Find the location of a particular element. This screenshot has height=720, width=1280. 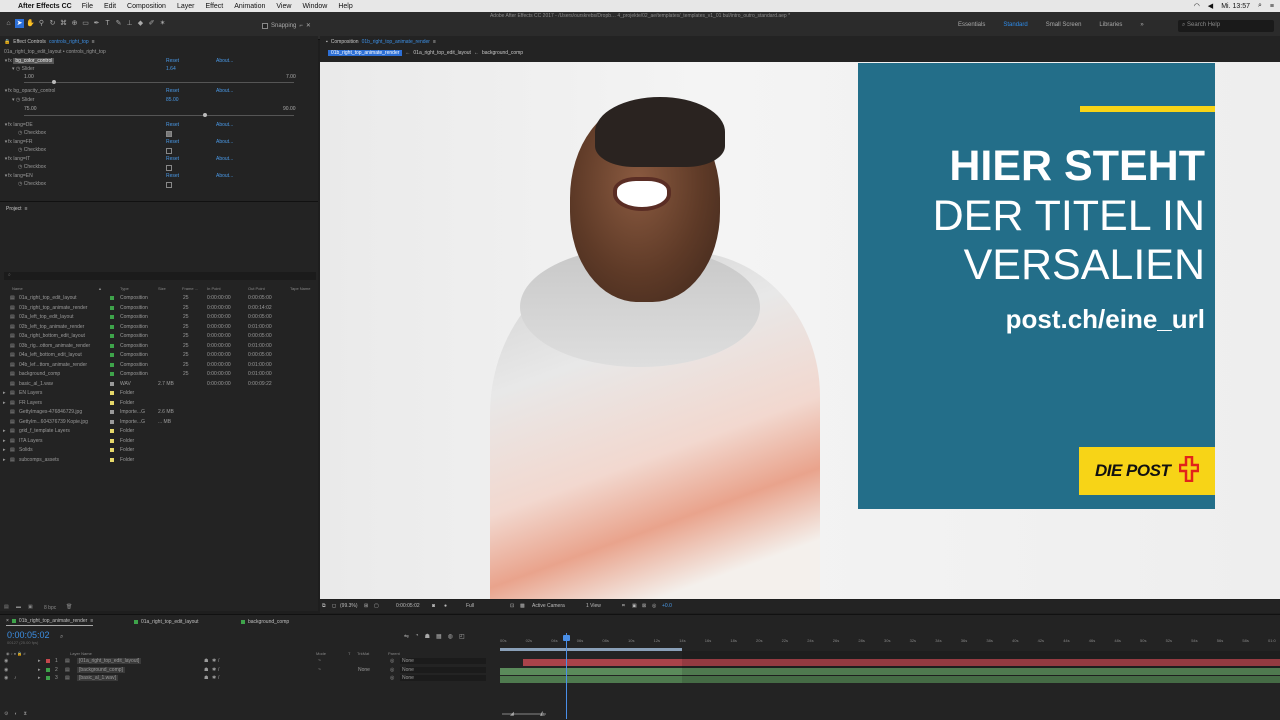

zoom-tool-icon: ⚲ is located at coordinates (41, 23).